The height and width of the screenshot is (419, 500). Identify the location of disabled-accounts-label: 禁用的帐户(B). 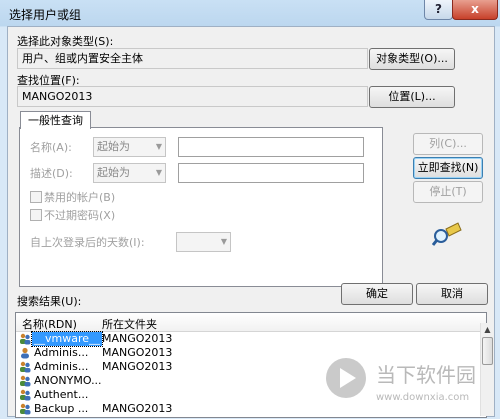
(80, 197).